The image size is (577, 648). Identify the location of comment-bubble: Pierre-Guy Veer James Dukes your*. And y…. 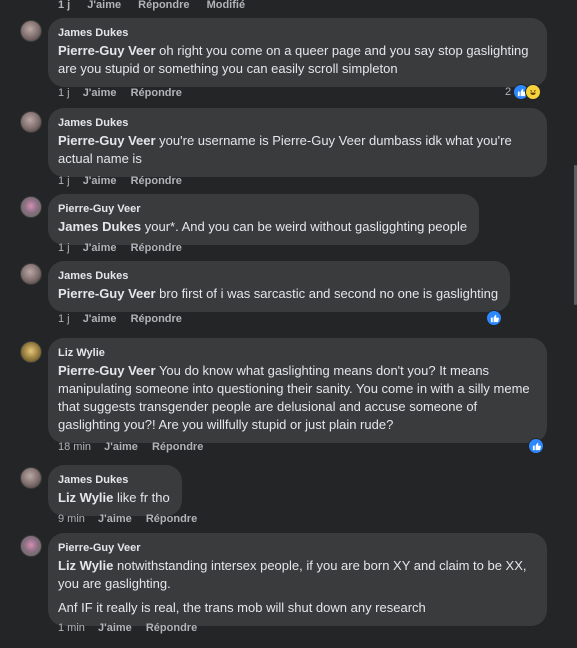
(264, 219).